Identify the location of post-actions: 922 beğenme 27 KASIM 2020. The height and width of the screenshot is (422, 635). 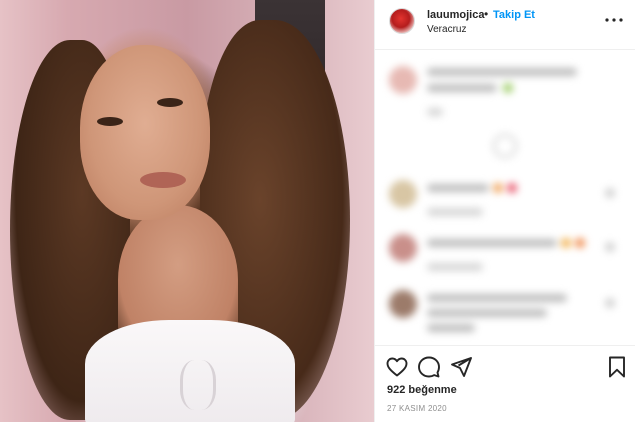
(505, 383).